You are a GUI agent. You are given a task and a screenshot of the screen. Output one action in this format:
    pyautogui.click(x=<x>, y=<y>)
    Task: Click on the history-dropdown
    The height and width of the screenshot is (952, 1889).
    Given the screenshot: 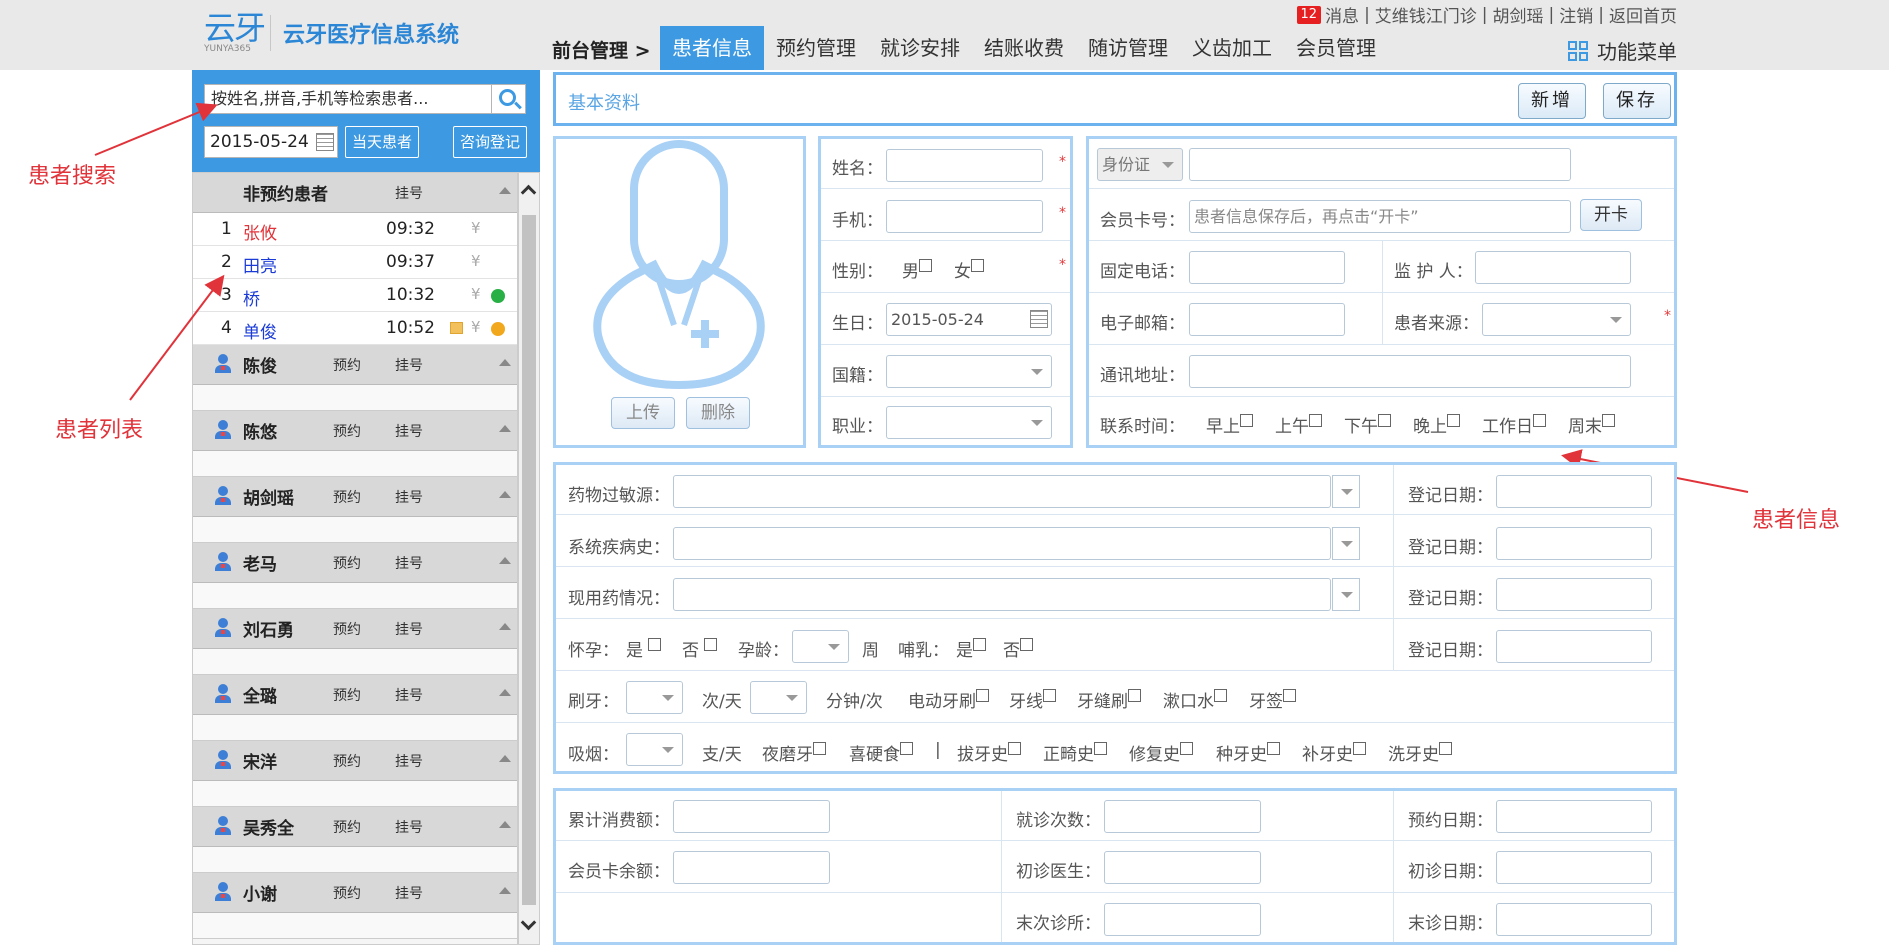 What is the action you would take?
    pyautogui.click(x=1346, y=543)
    